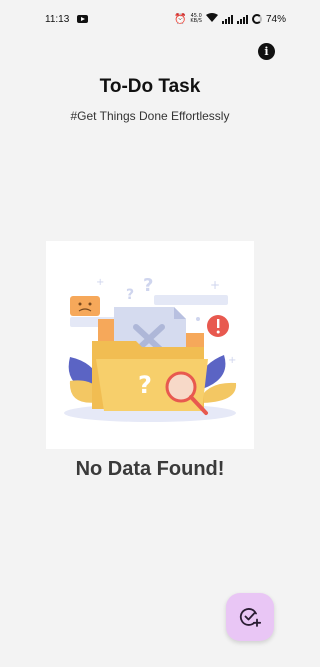 Image resolution: width=320 pixels, height=667 pixels. I want to click on battery-level: 74%, so click(275, 19).